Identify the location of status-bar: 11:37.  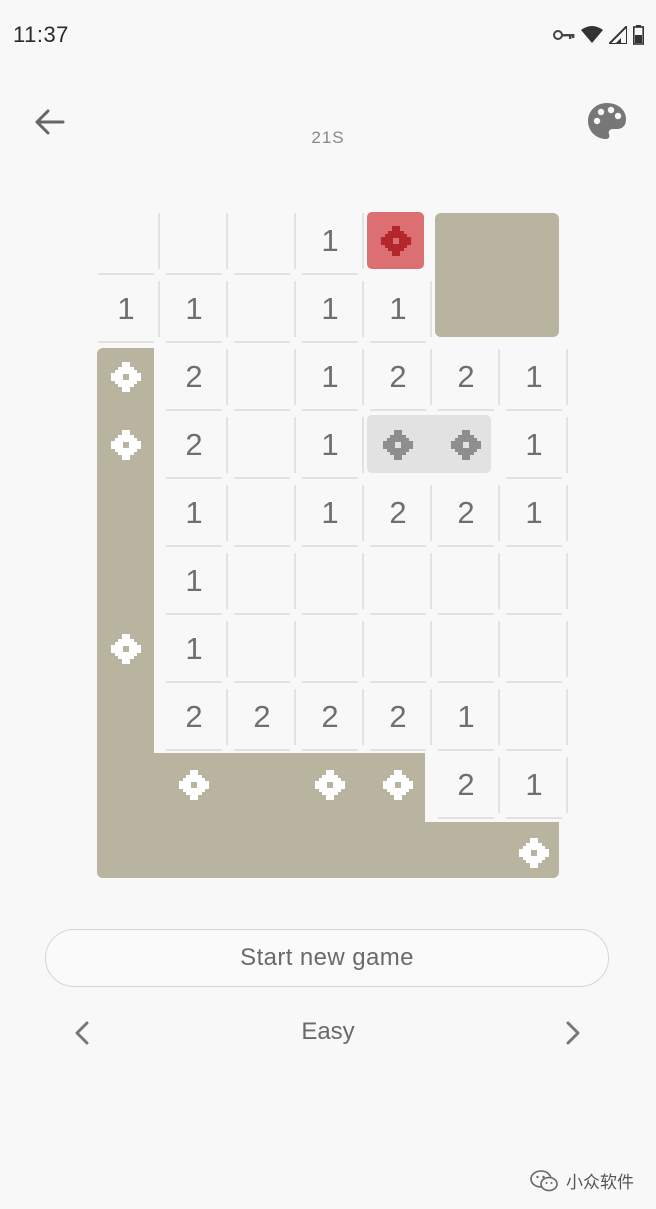
(328, 36).